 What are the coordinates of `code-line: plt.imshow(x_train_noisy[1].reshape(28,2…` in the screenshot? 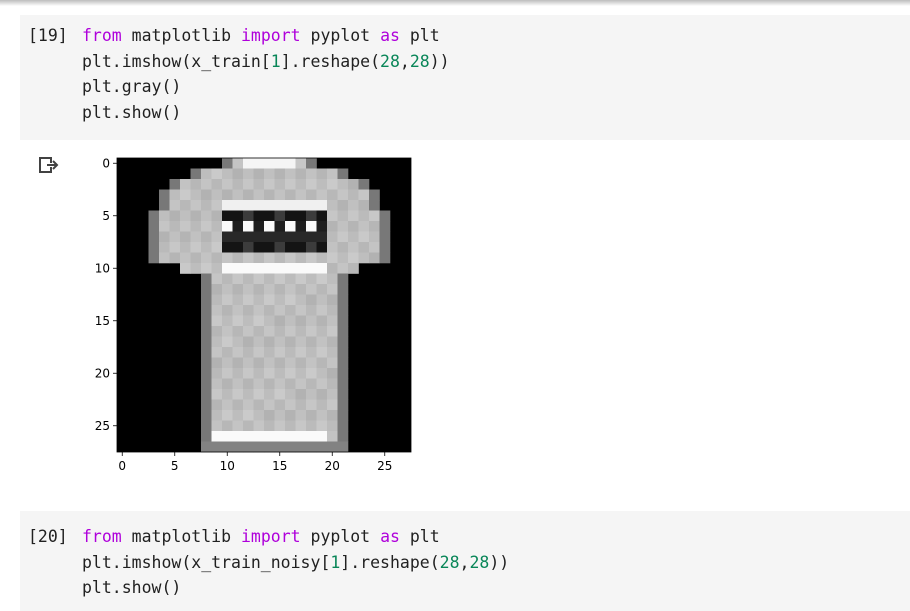 It's located at (295, 563).